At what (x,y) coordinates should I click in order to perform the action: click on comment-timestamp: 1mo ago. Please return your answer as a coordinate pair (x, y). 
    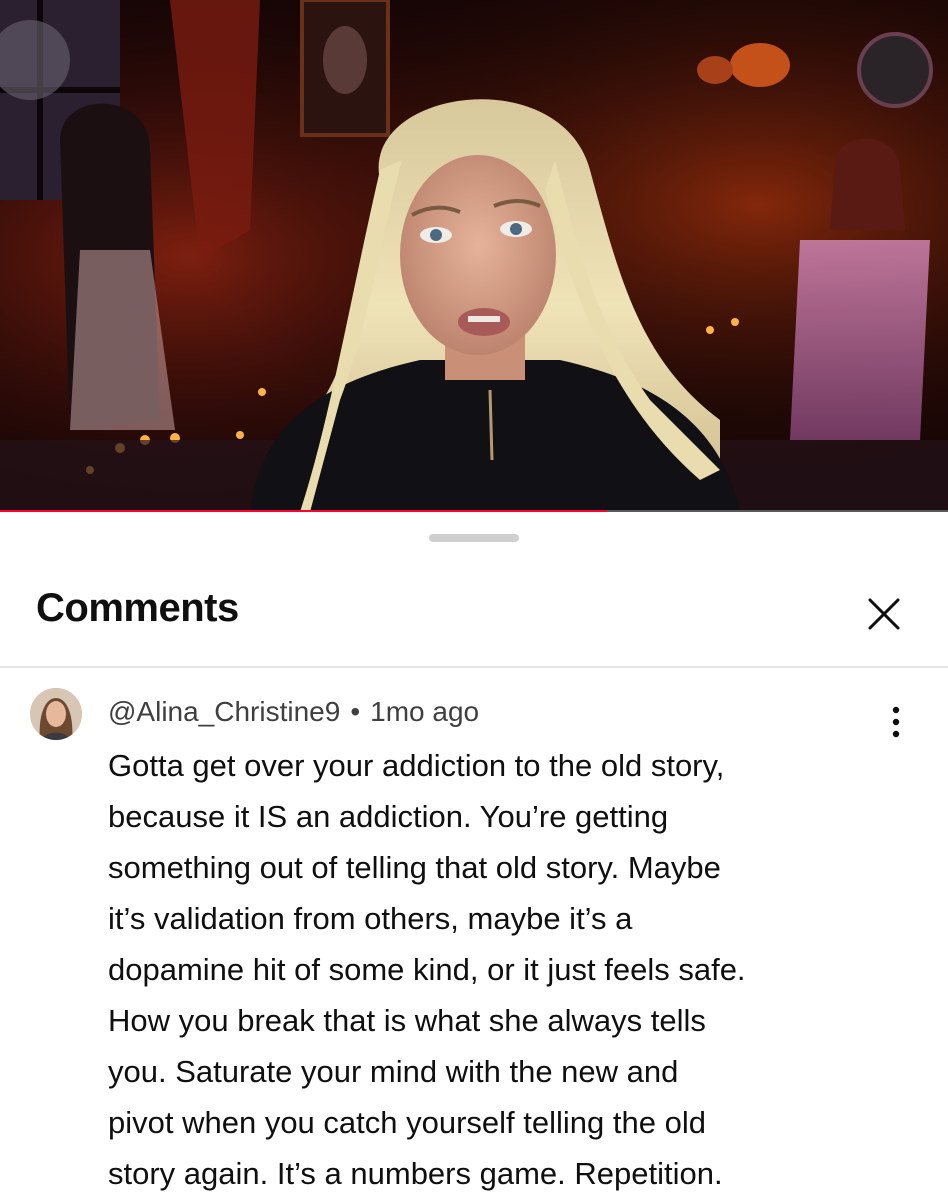
    Looking at the image, I should click on (425, 711).